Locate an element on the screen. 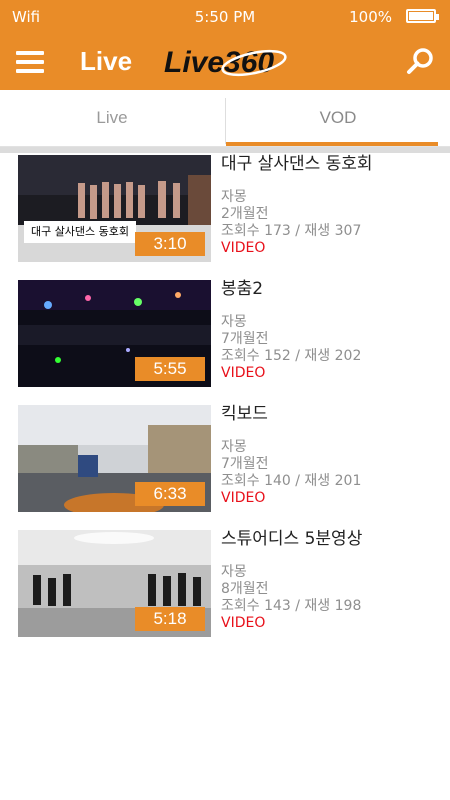 The image size is (450, 800). thumbnail-caption: 대구 살사댄스 동호회 is located at coordinates (80, 232).